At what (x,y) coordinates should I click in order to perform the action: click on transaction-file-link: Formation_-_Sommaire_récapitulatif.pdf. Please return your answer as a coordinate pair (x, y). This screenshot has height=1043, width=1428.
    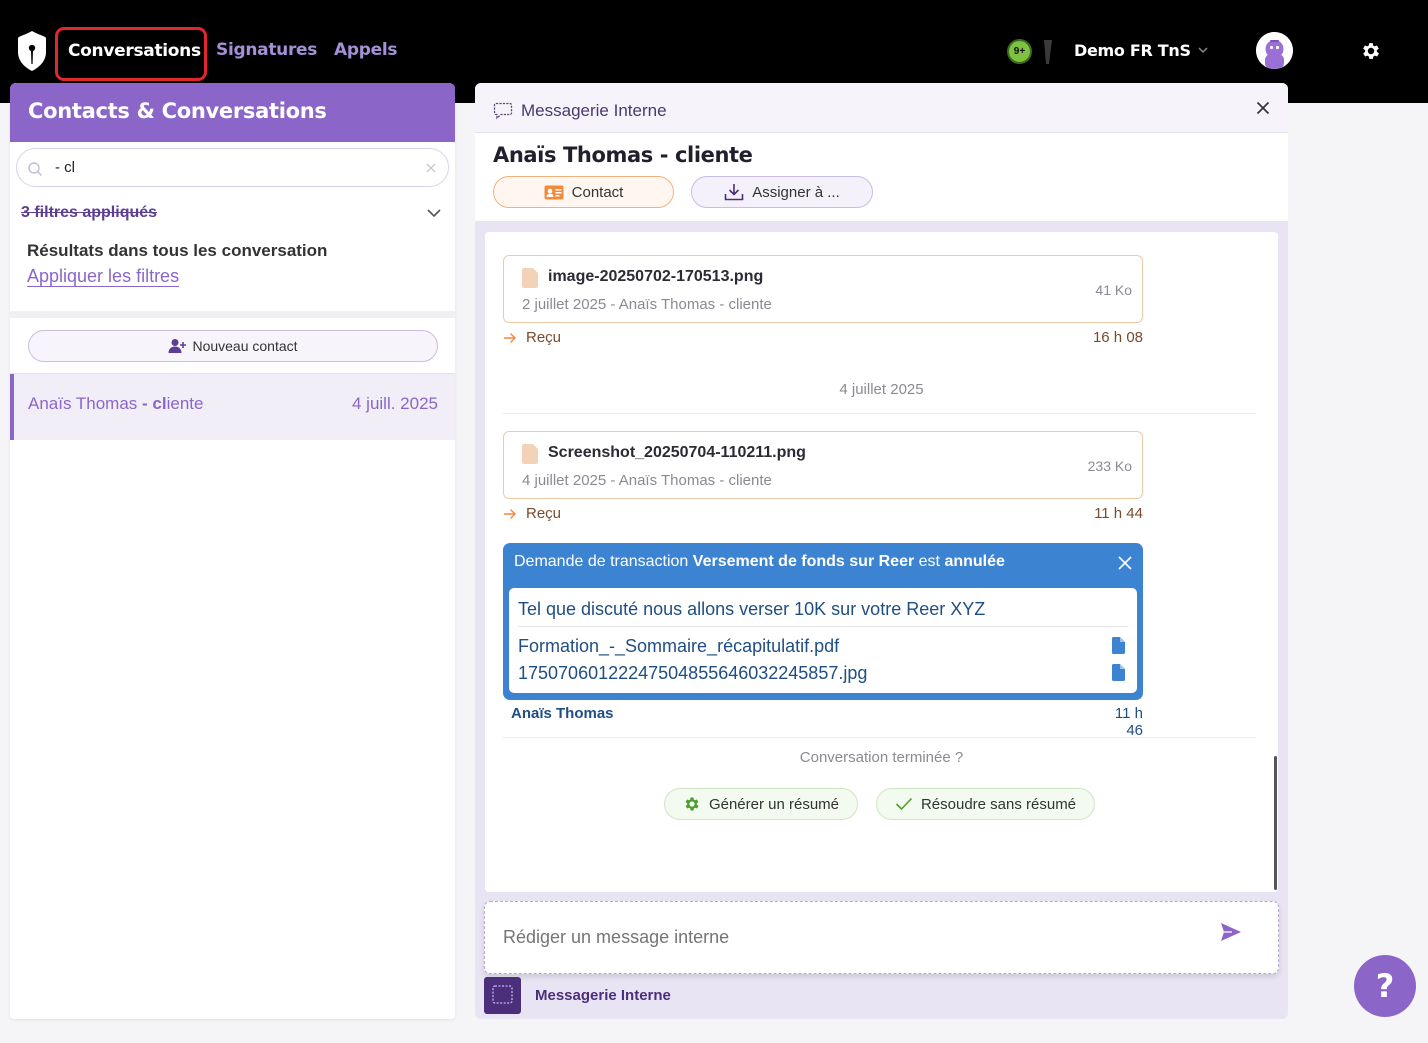
    Looking at the image, I should click on (678, 646).